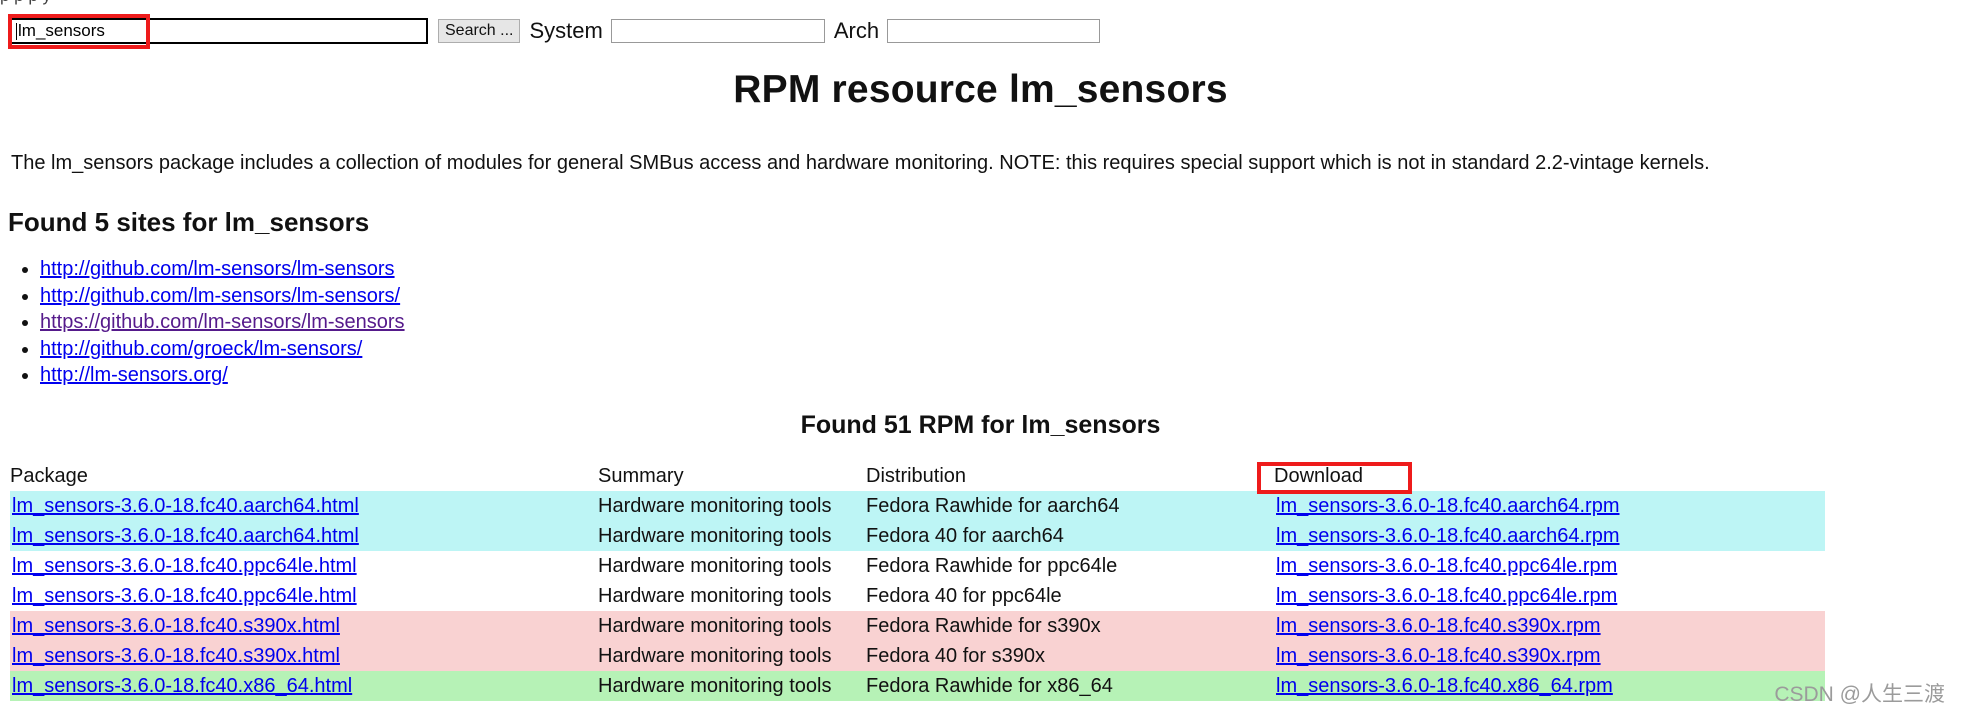 This screenshot has height=714, width=1961. What do you see at coordinates (219, 31) in the screenshot?
I see `search-input: lm_sensors` at bounding box center [219, 31].